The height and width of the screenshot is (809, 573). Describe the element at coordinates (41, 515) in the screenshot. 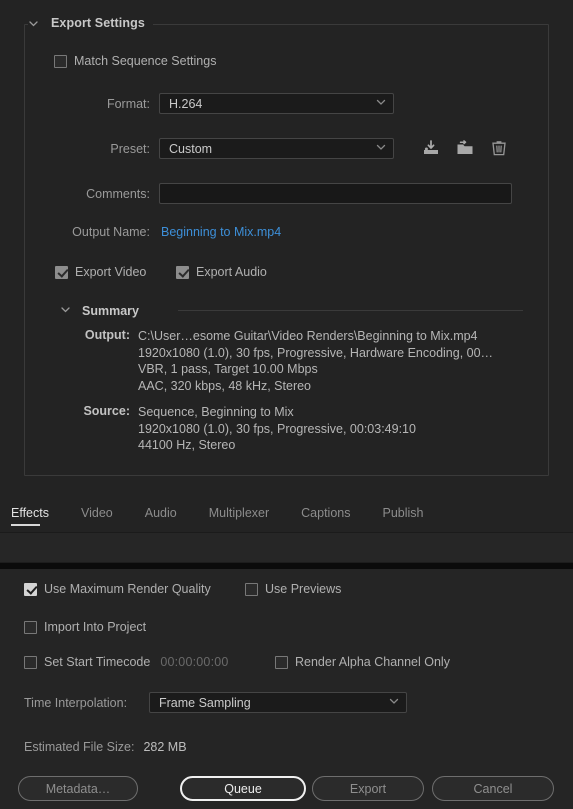

I see `tab-effects: Effects` at that location.